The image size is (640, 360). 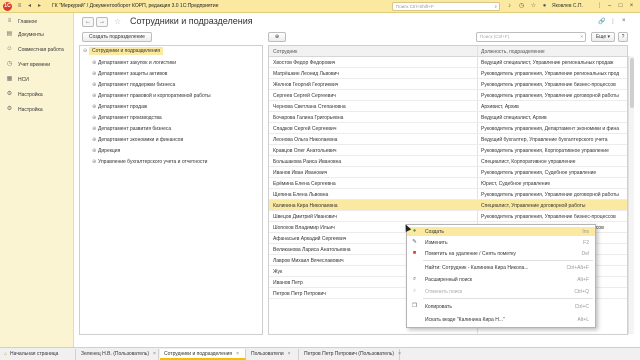 What do you see at coordinates (632, 83) in the screenshot?
I see `scrollbar-thumb` at bounding box center [632, 83].